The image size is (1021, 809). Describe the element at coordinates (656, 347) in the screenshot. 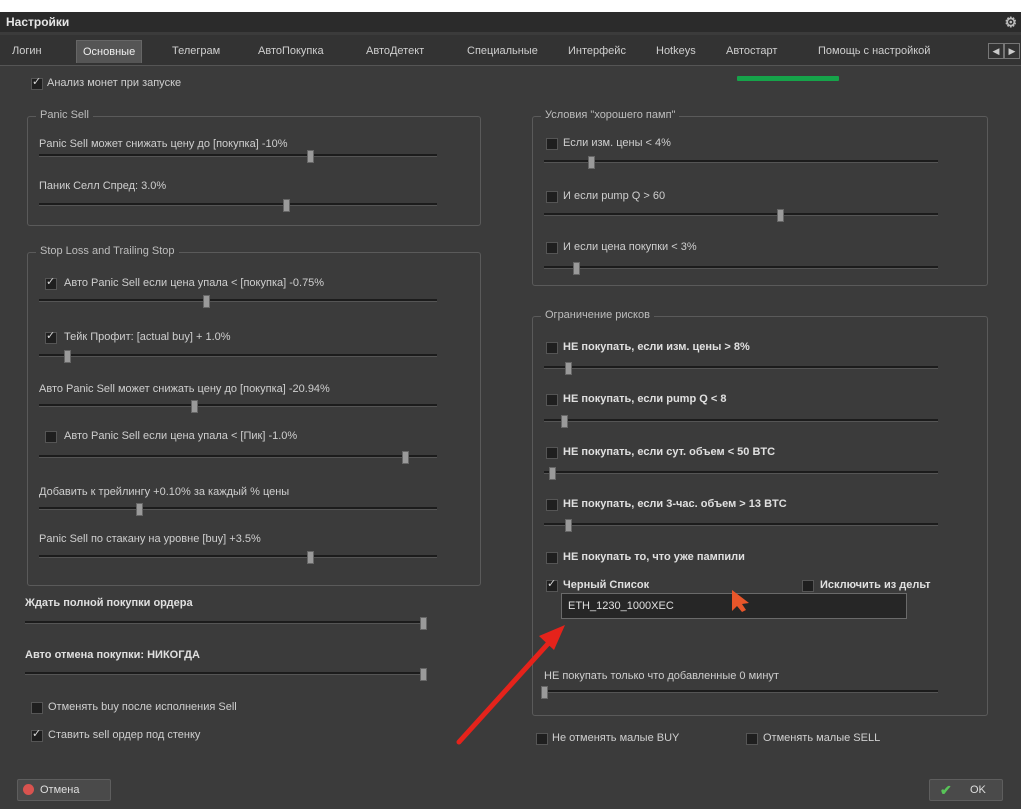

I see `risk-price-change-label: НЕ покупать, если изм. цены > 8%` at that location.